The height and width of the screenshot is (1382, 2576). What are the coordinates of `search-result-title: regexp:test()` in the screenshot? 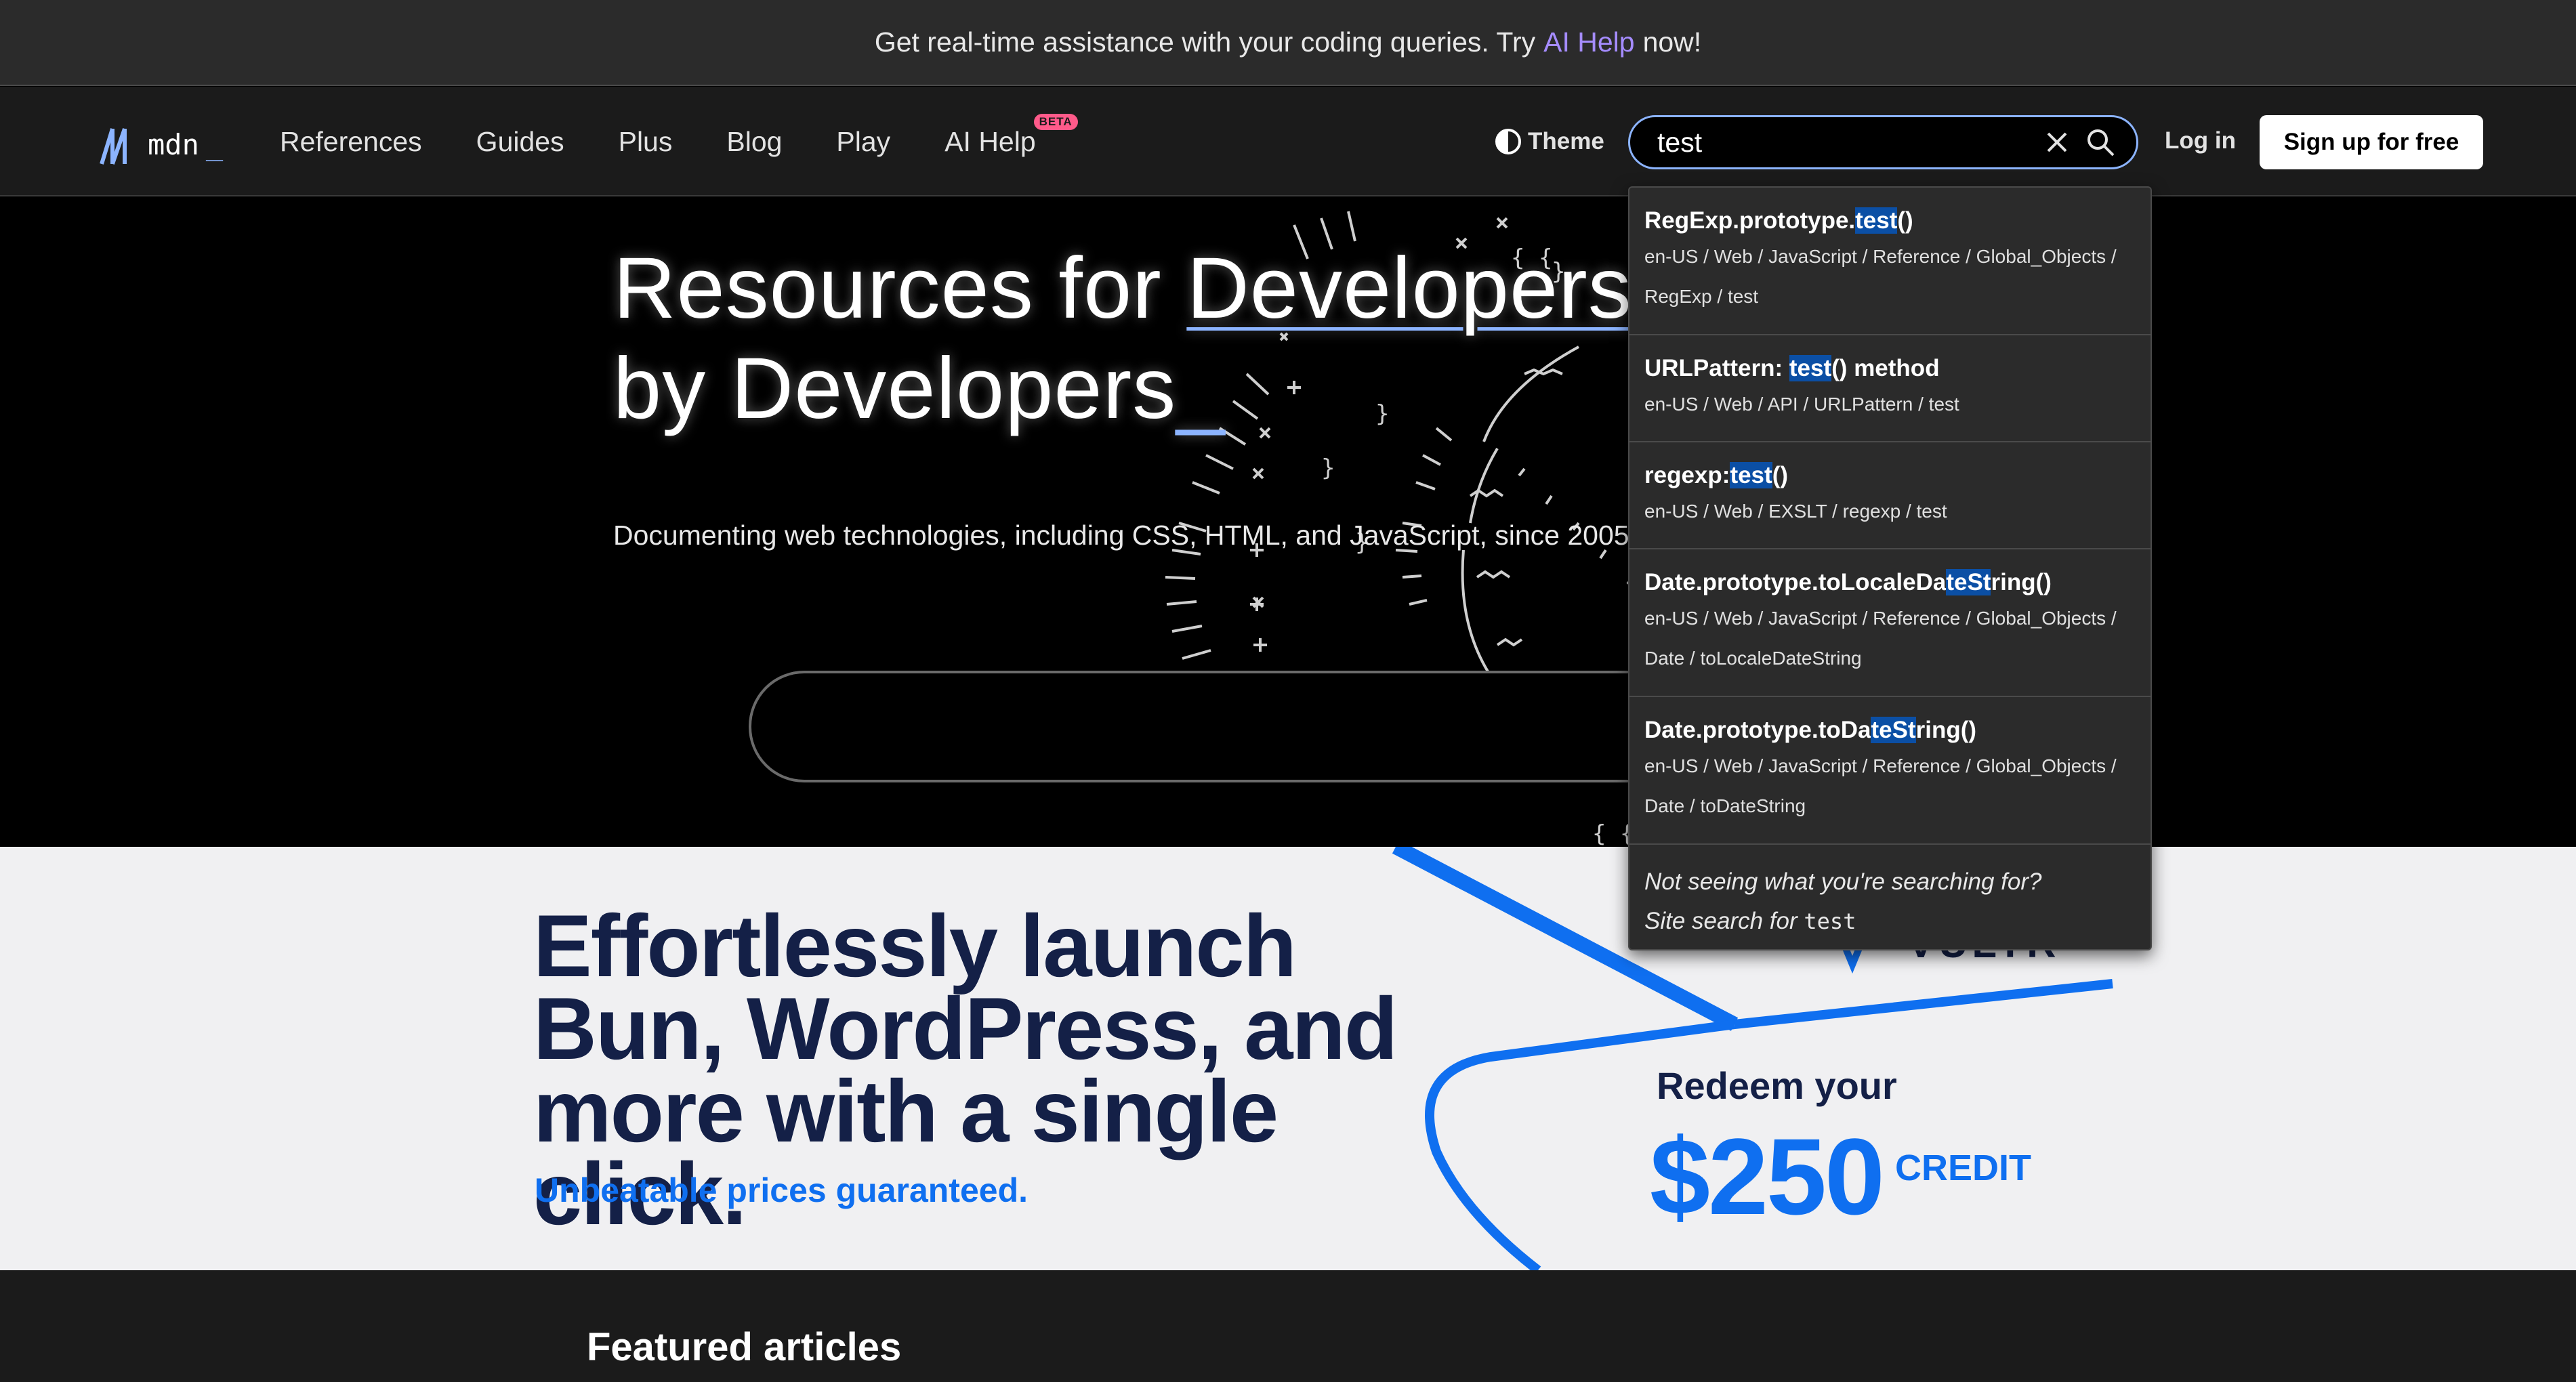 It's located at (1716, 475).